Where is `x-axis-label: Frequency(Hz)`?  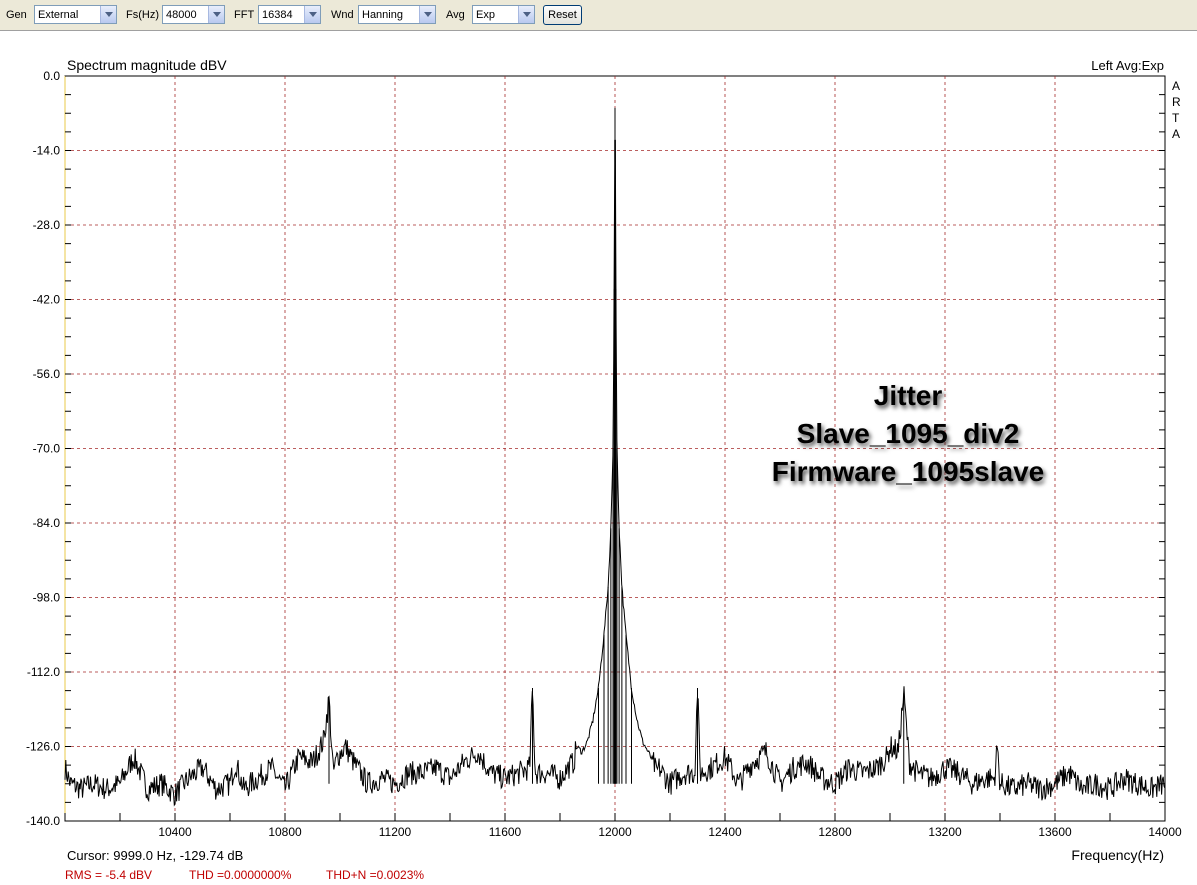 x-axis-label: Frequency(Hz) is located at coordinates (1117, 855).